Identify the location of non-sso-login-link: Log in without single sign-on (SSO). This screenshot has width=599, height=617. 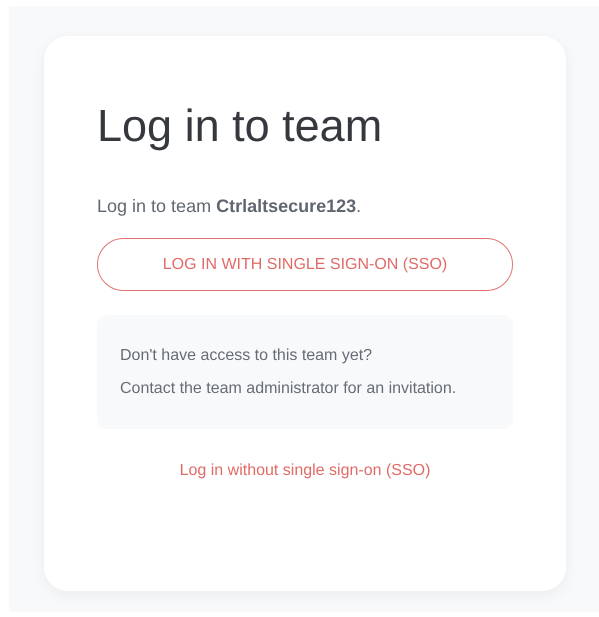
(305, 471).